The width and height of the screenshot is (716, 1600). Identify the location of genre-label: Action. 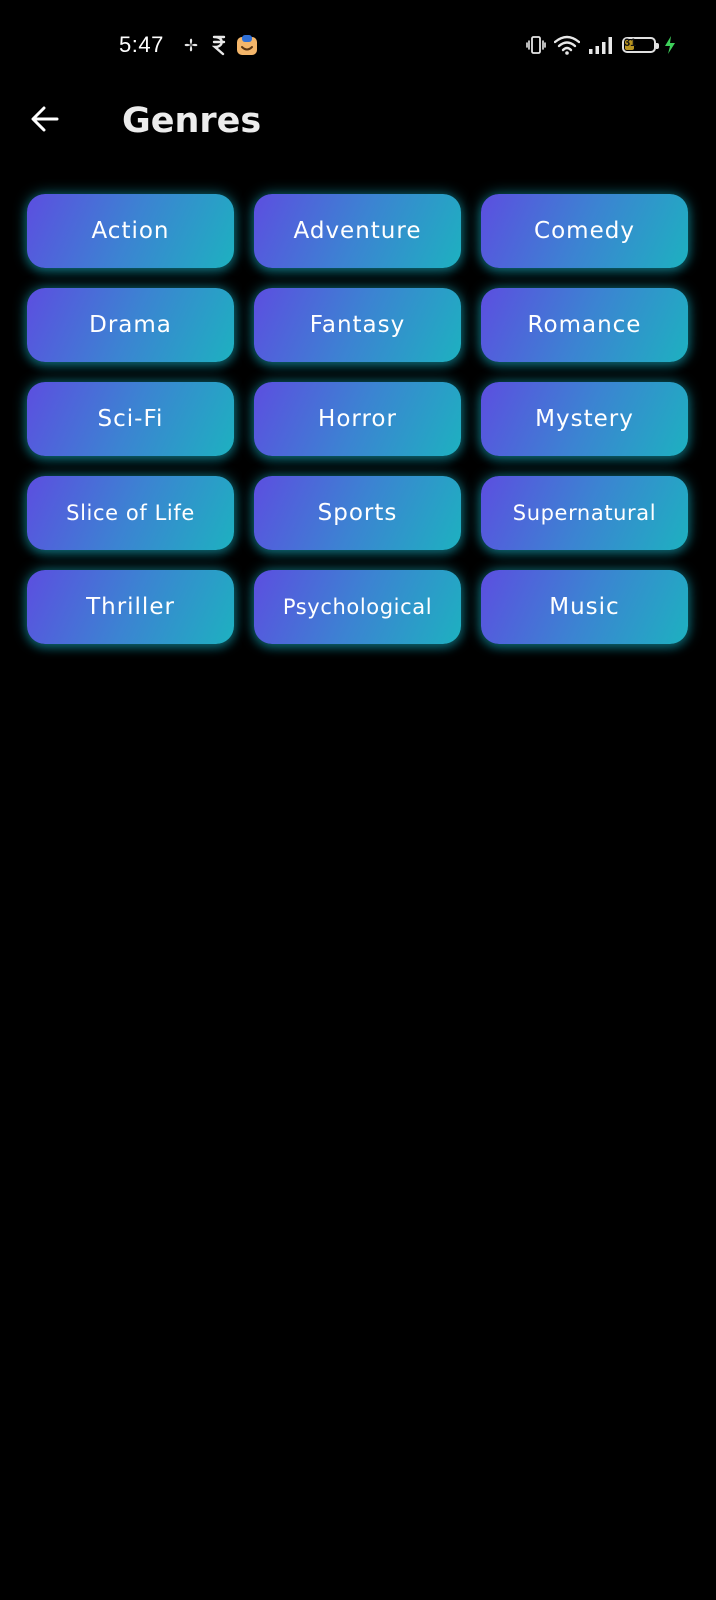
(130, 231).